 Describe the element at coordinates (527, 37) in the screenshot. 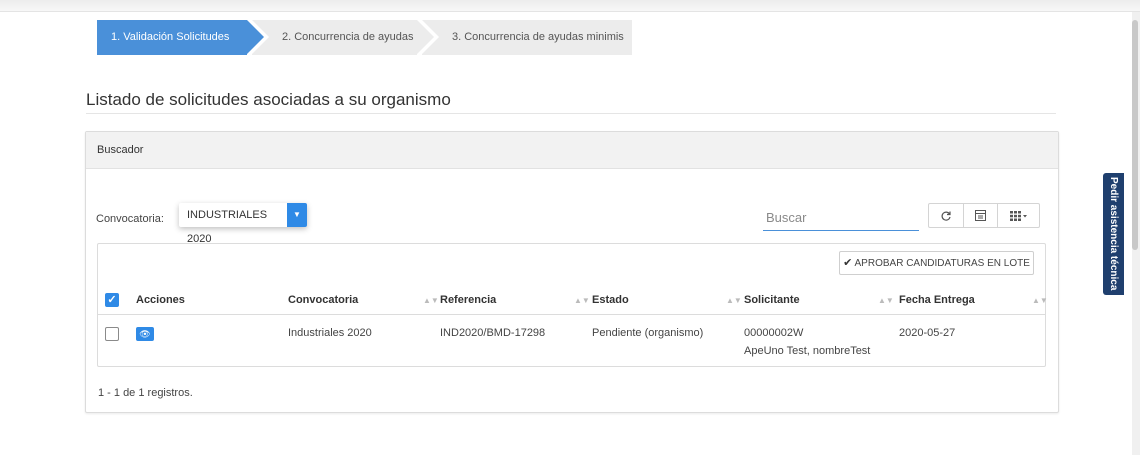

I see `step-concurrencia-minimis: 3. Concurrencia de ayudas minimis` at that location.